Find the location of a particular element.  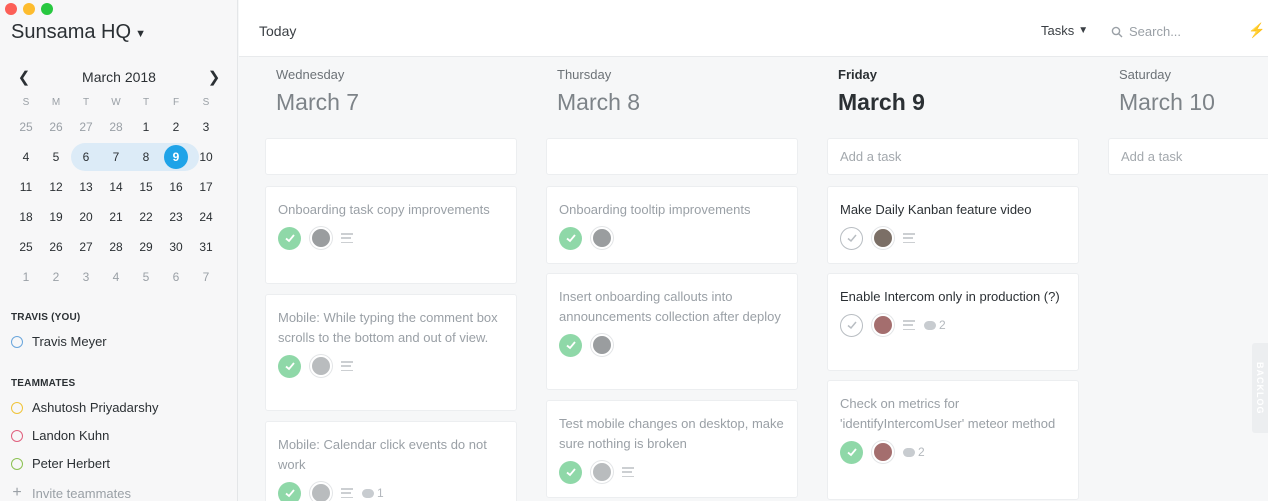

workspace-switcher: Sunsama HQ ▼ is located at coordinates (78, 32).